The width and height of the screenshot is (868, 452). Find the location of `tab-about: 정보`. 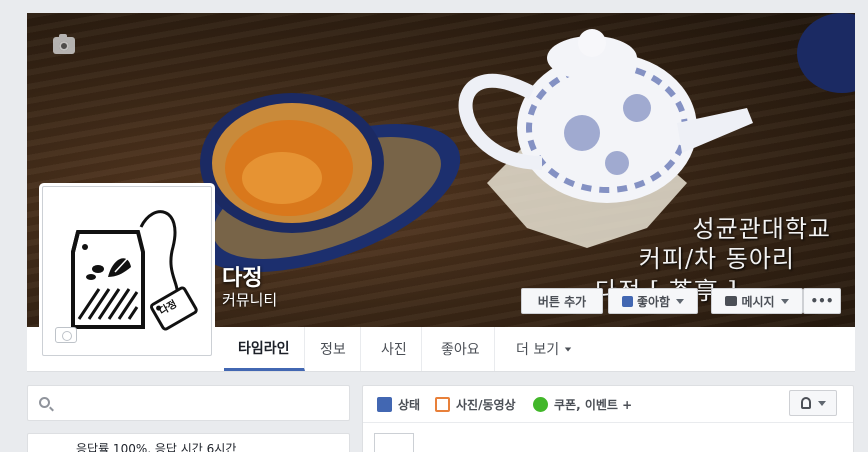

tab-about: 정보 is located at coordinates (333, 349).